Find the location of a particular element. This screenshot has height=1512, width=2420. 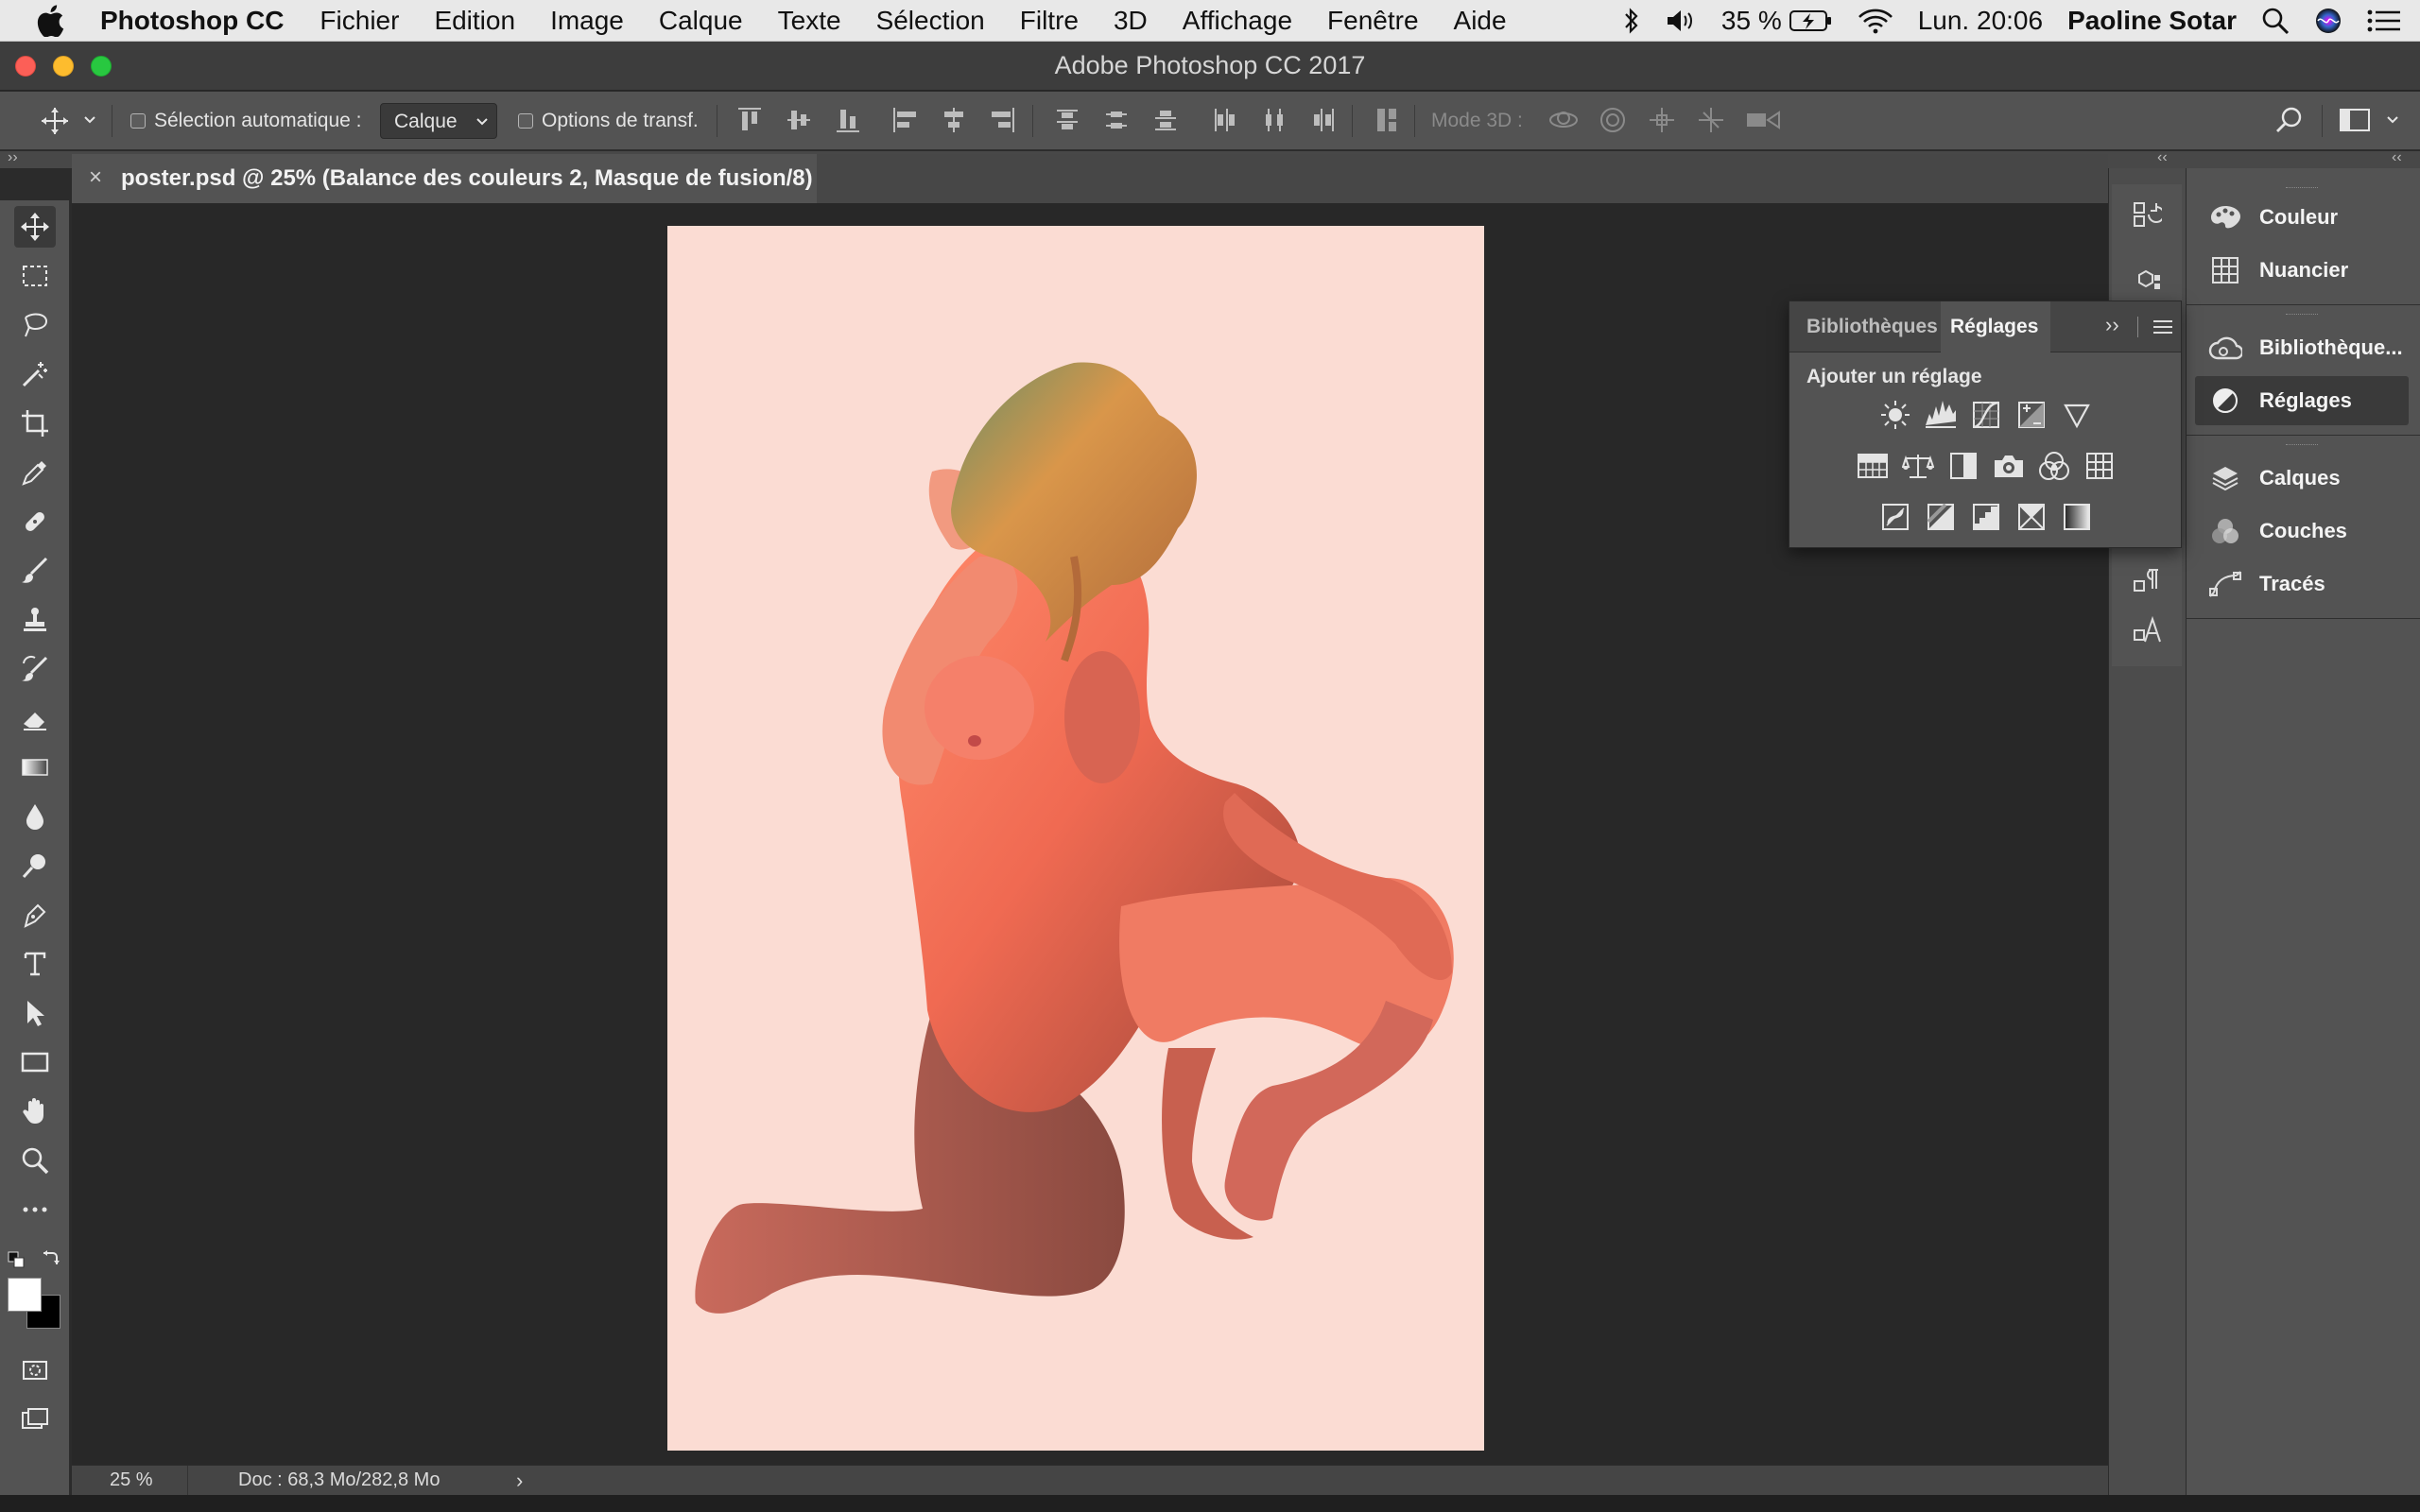

align-left-edges-icon is located at coordinates (904, 120).